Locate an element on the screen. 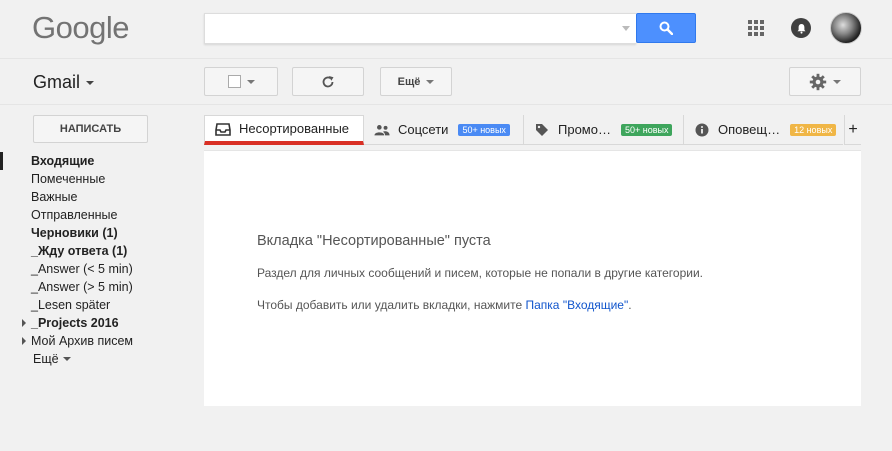  search-input is located at coordinates (420, 28).